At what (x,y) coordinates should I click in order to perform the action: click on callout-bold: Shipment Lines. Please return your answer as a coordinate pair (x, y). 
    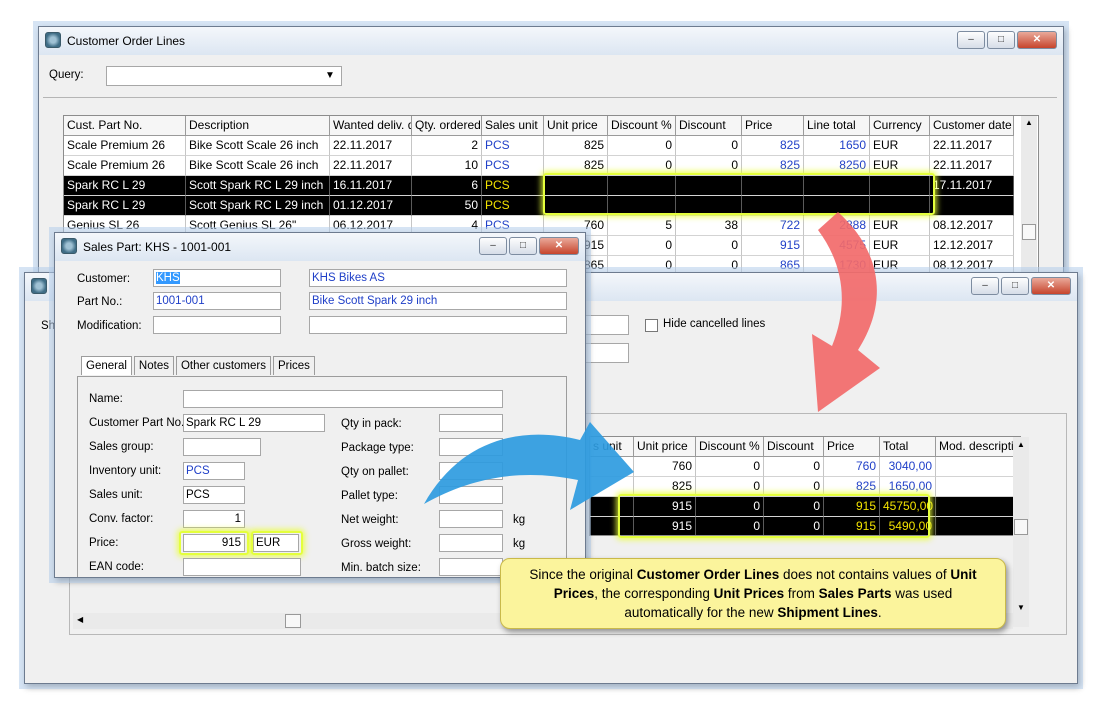
    Looking at the image, I should click on (827, 612).